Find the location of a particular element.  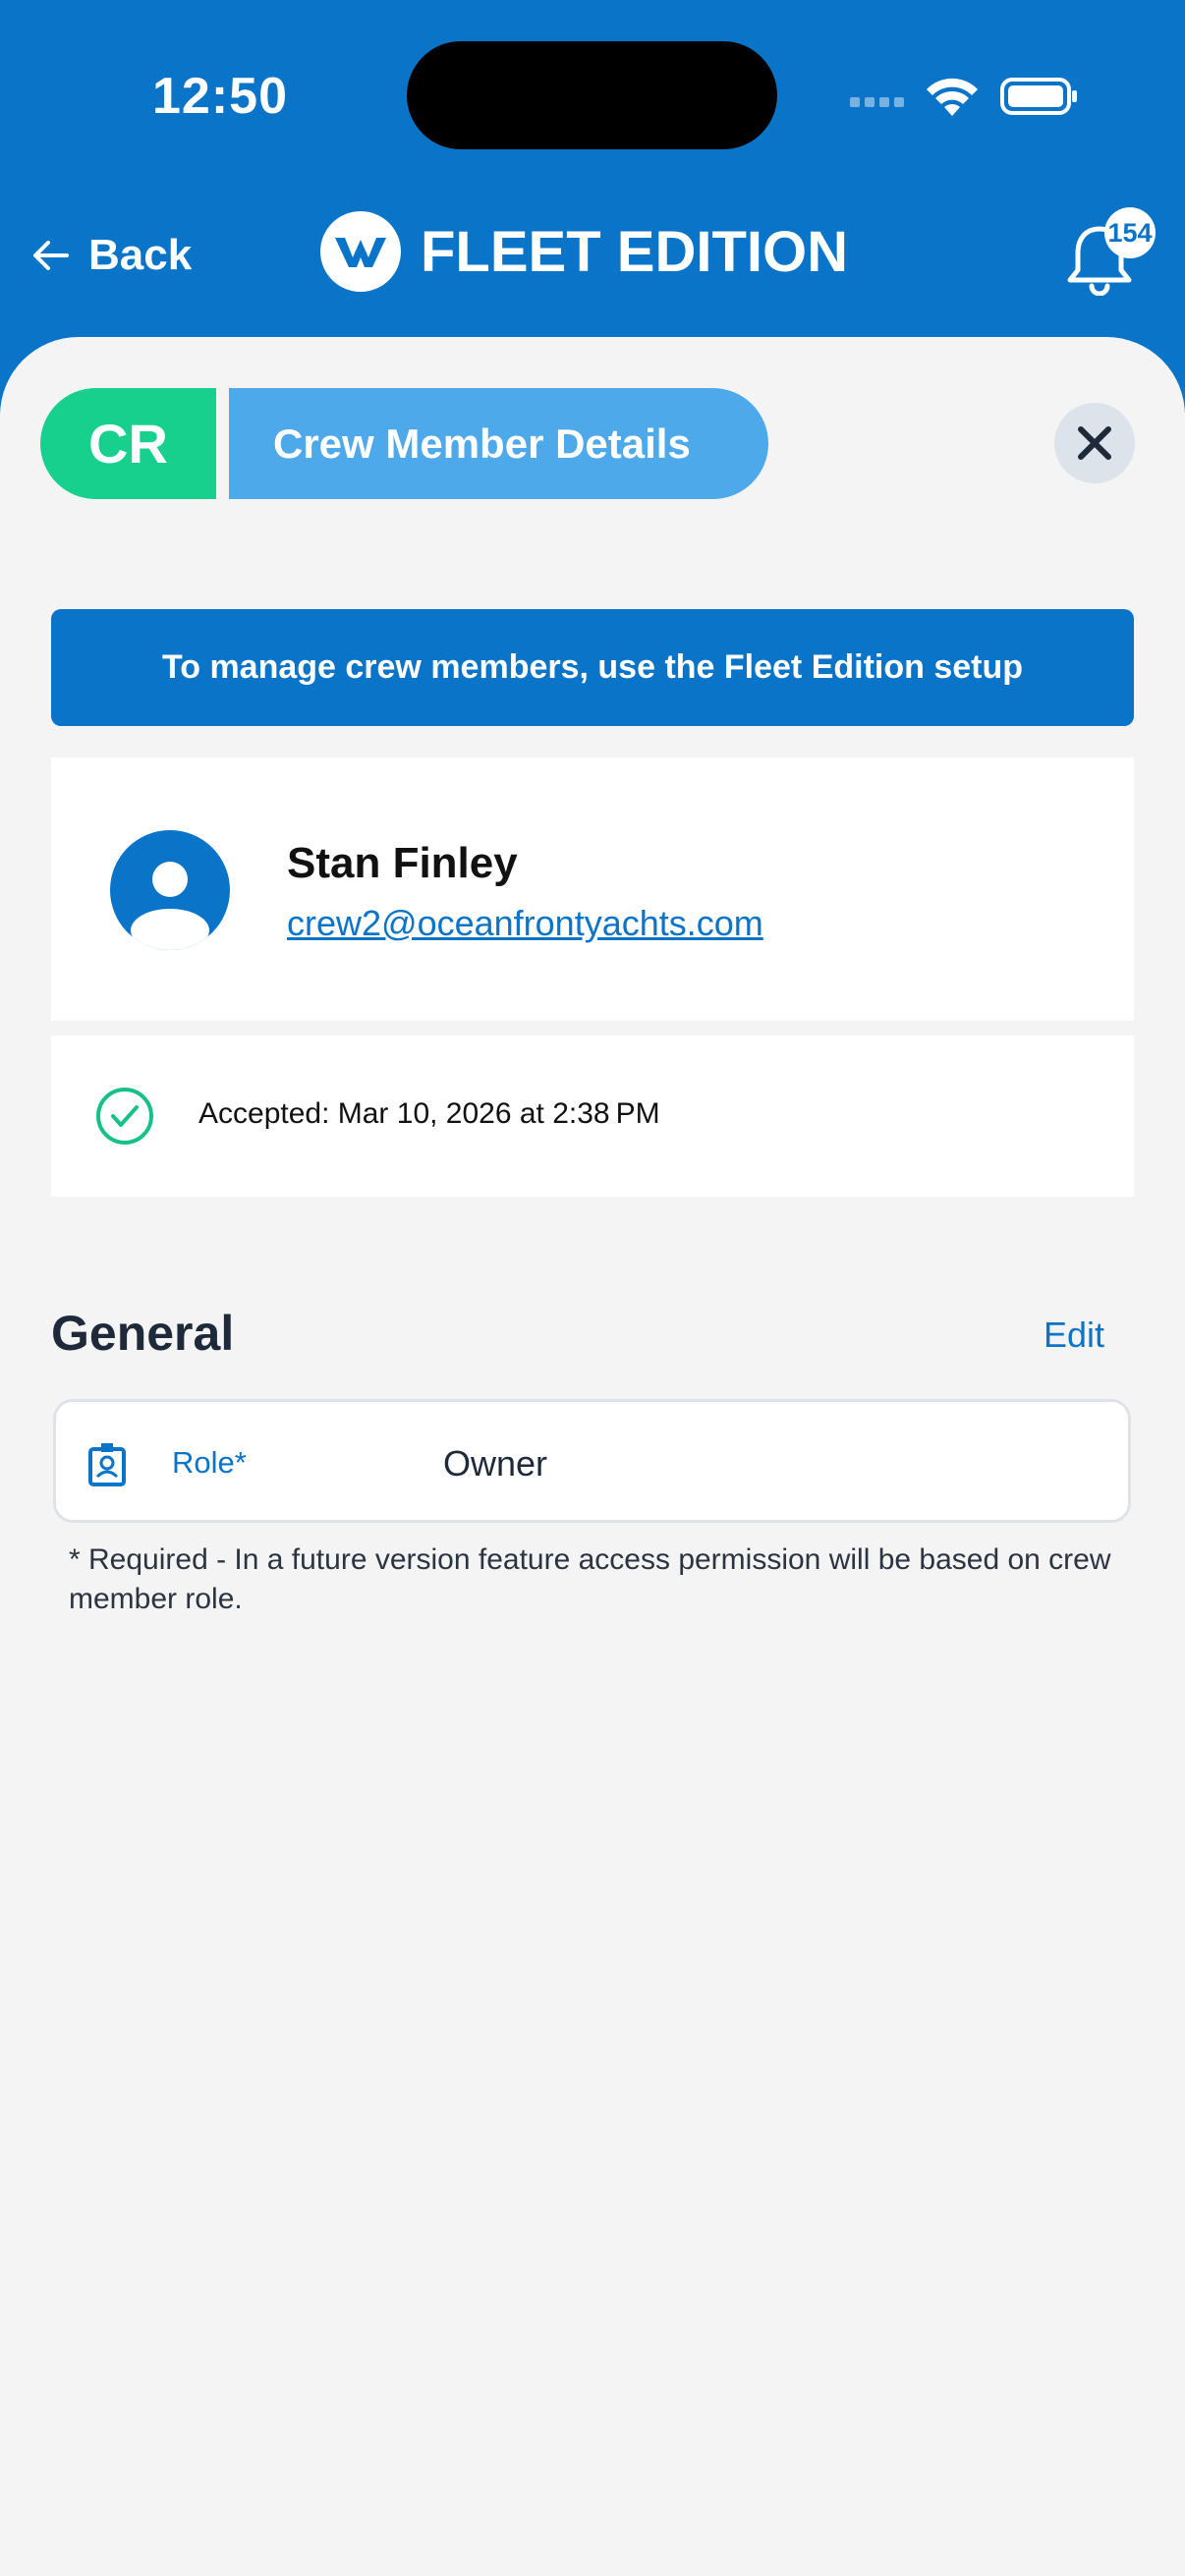

page-title: Crew Member Details is located at coordinates (499, 443).